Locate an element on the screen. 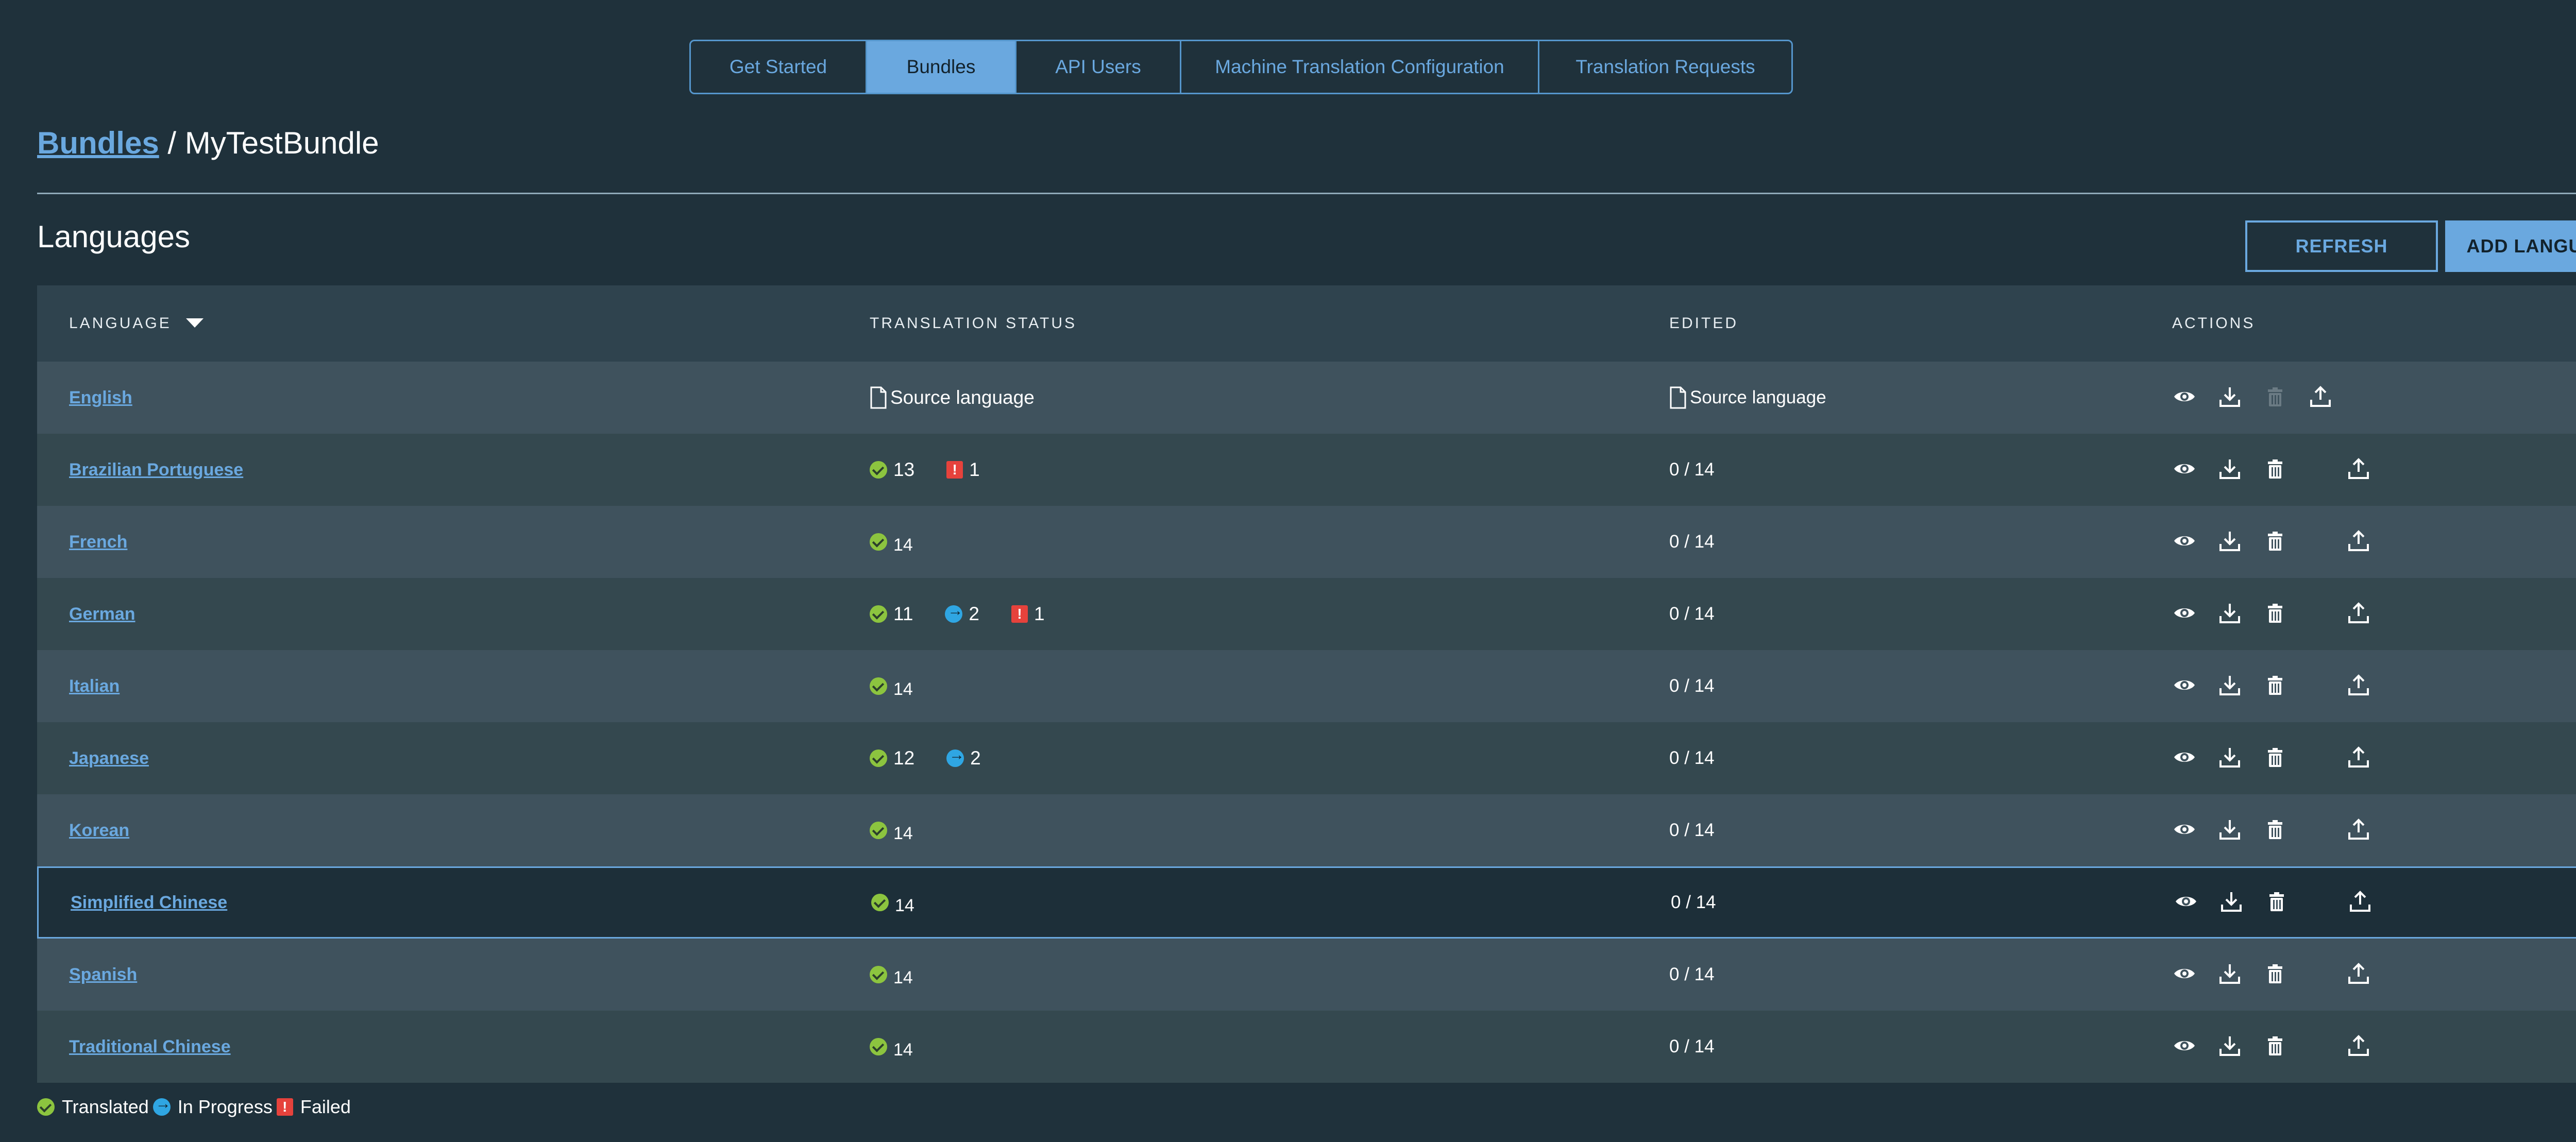 The width and height of the screenshot is (2576, 1142). add-language-button: ADD LANGUAGE is located at coordinates (2510, 246).